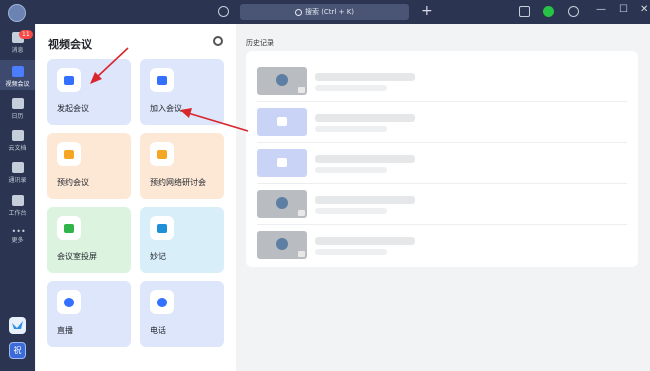 This screenshot has width=650, height=371. Describe the element at coordinates (214, 120) in the screenshot. I see `arrow-to-join-meeting` at that location.